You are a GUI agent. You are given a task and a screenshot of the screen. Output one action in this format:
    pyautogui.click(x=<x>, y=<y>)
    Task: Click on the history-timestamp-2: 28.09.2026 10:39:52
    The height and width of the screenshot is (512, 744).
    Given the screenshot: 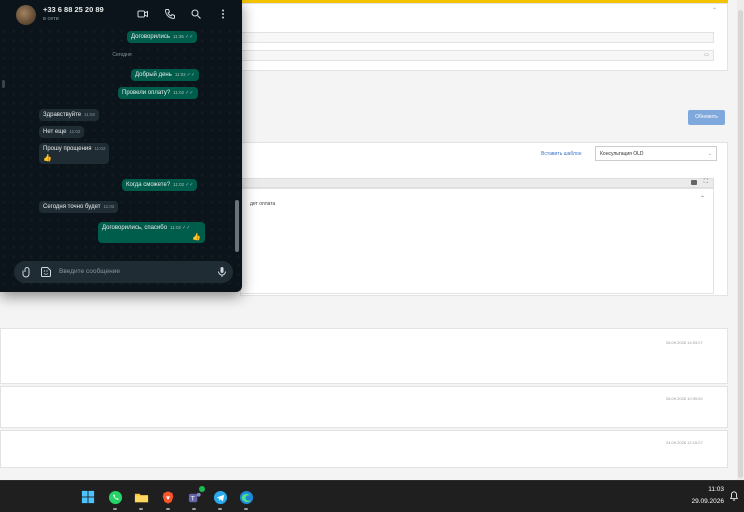 What is the action you would take?
    pyautogui.click(x=684, y=398)
    